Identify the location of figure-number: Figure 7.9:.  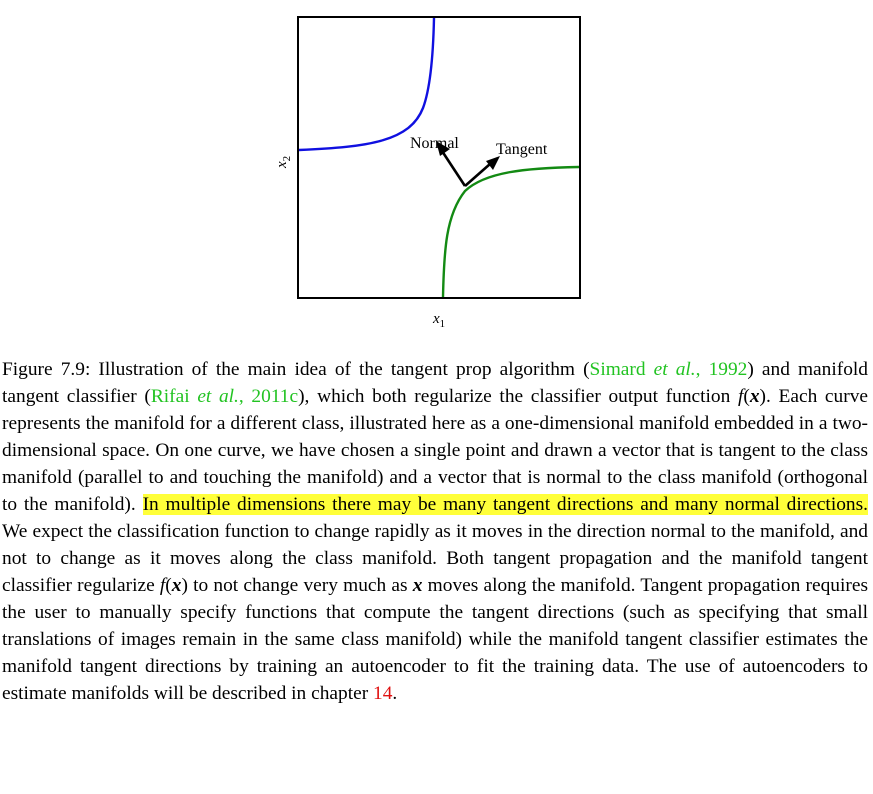
(46, 369).